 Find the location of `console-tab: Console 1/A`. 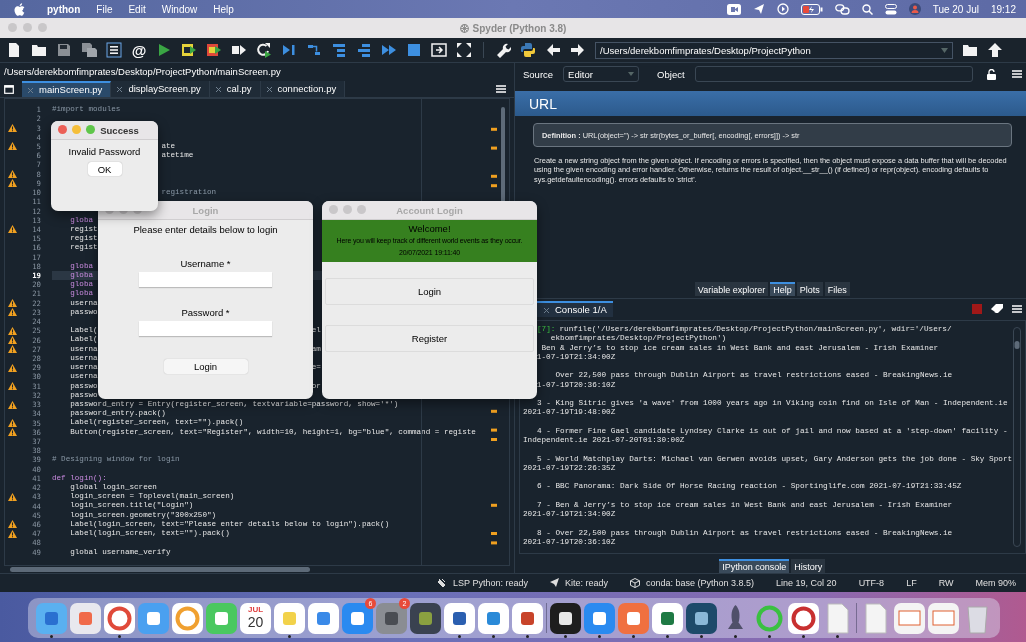

console-tab: Console 1/A is located at coordinates (575, 308).